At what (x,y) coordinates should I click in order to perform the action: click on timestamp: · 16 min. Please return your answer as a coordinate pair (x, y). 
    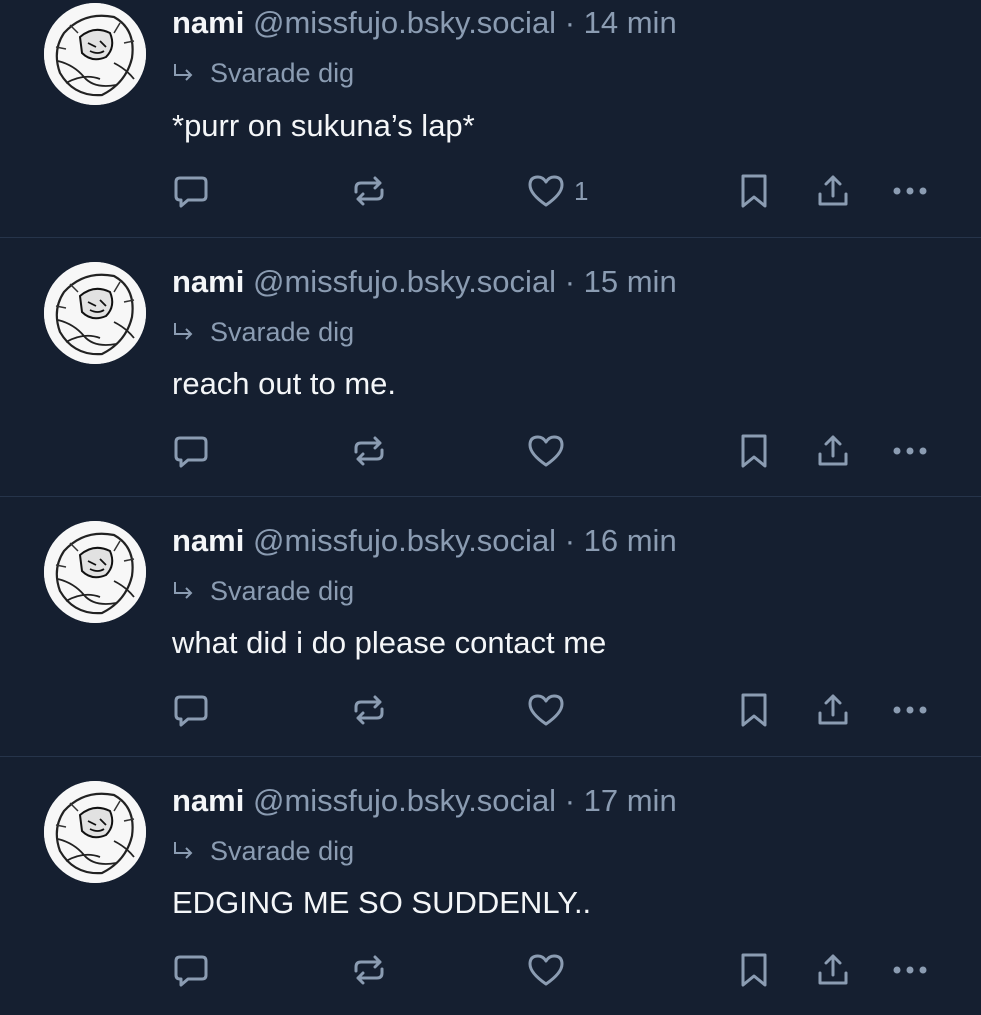
    Looking at the image, I should click on (621, 540).